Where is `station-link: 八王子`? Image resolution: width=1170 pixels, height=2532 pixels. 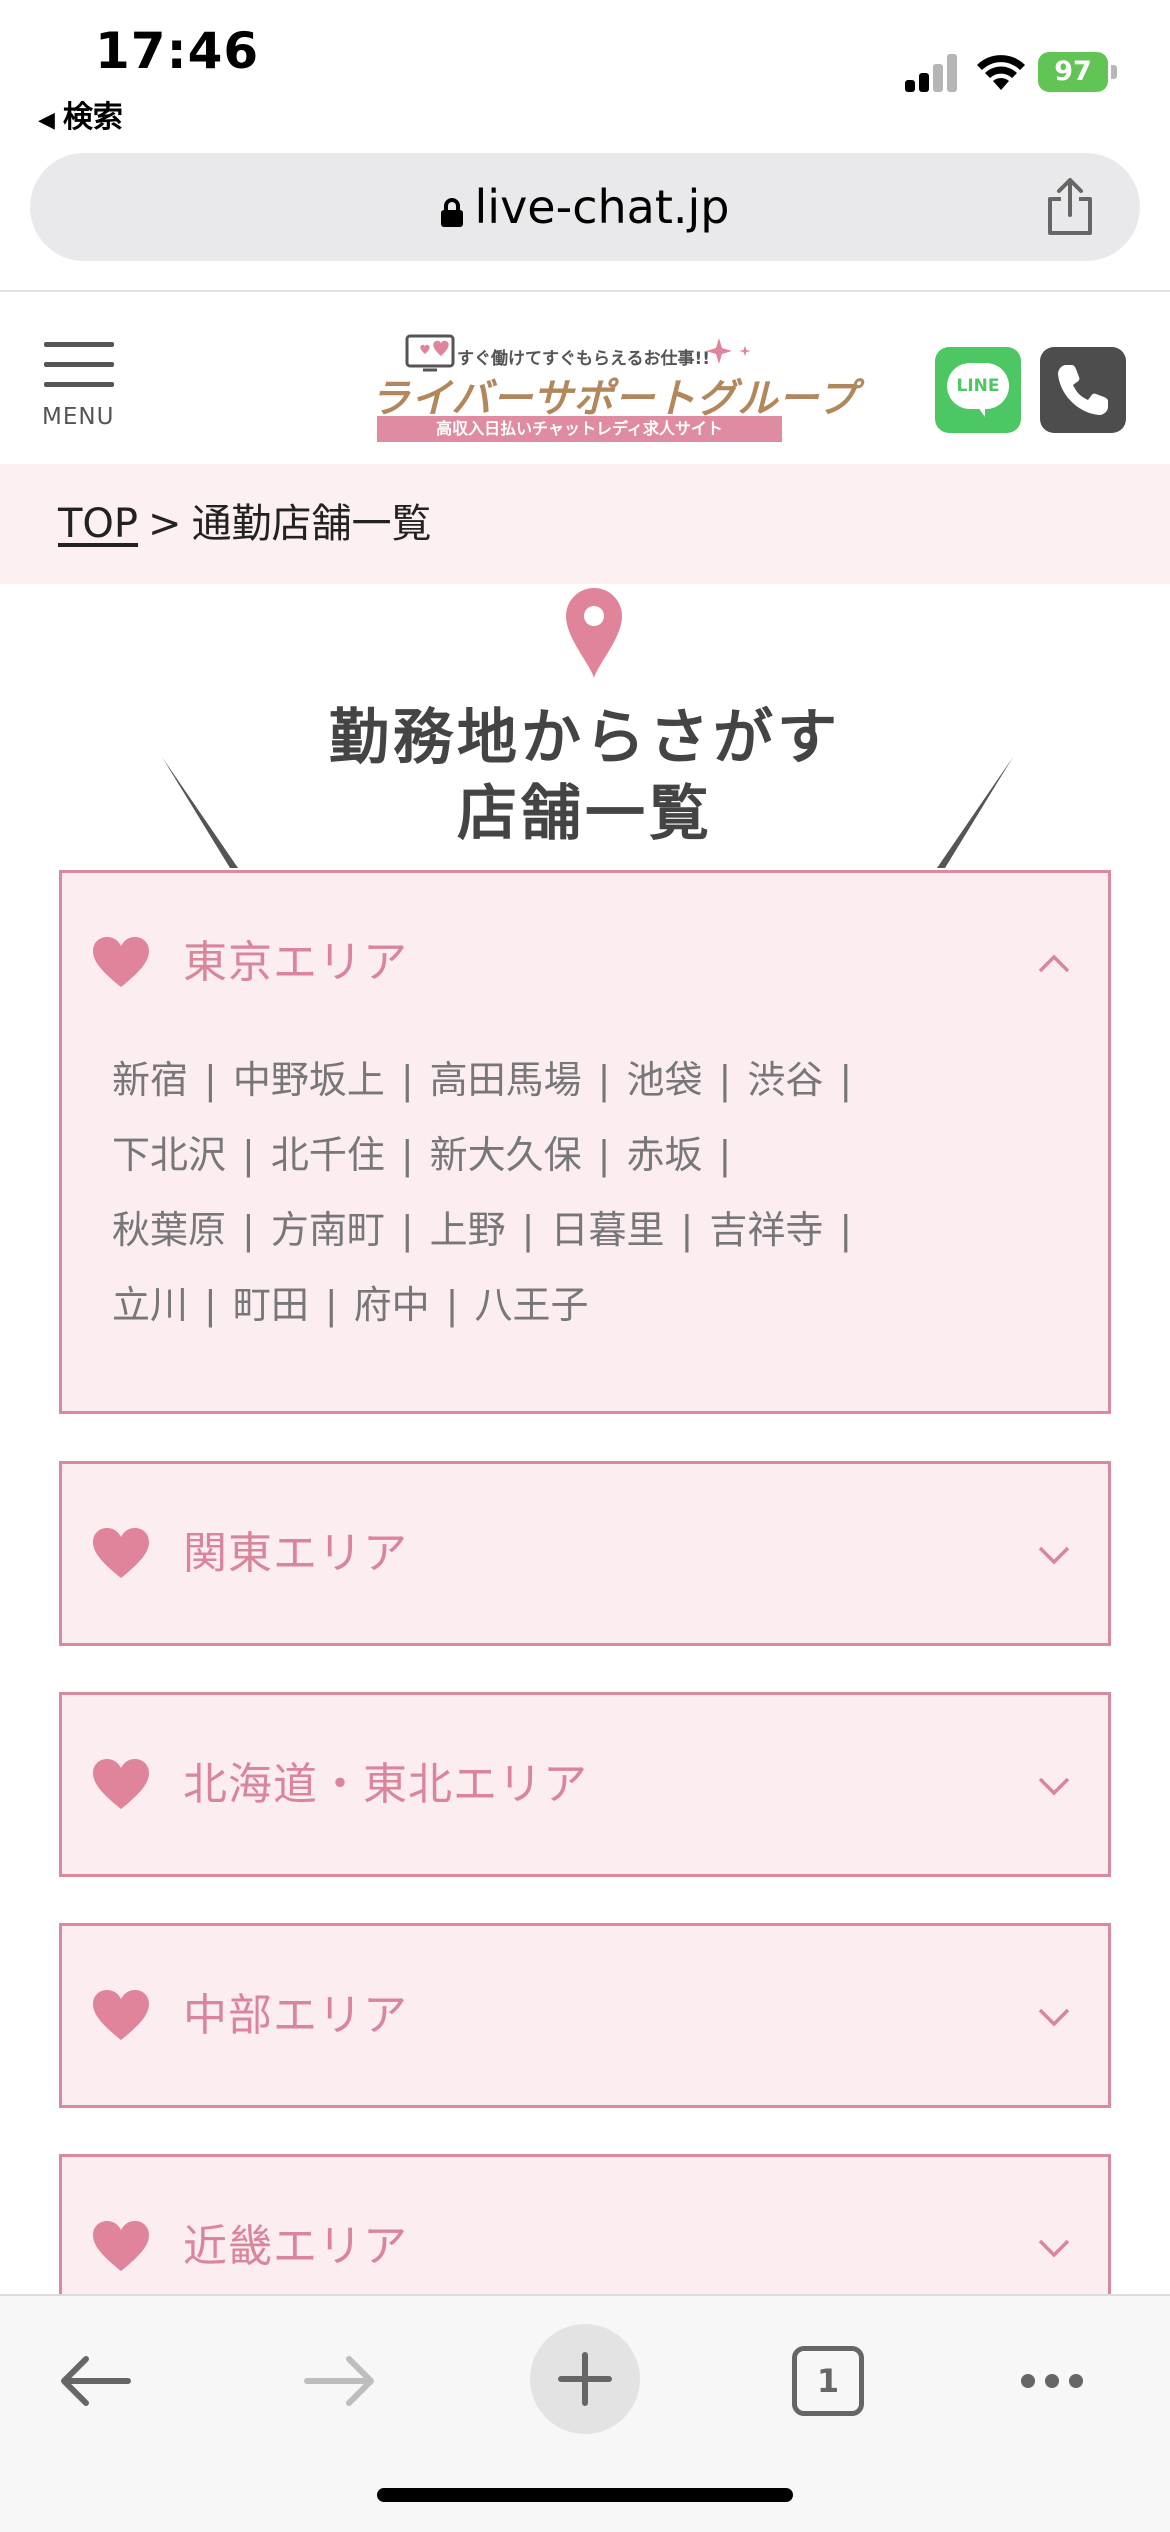
station-link: 八王子 is located at coordinates (531, 1305).